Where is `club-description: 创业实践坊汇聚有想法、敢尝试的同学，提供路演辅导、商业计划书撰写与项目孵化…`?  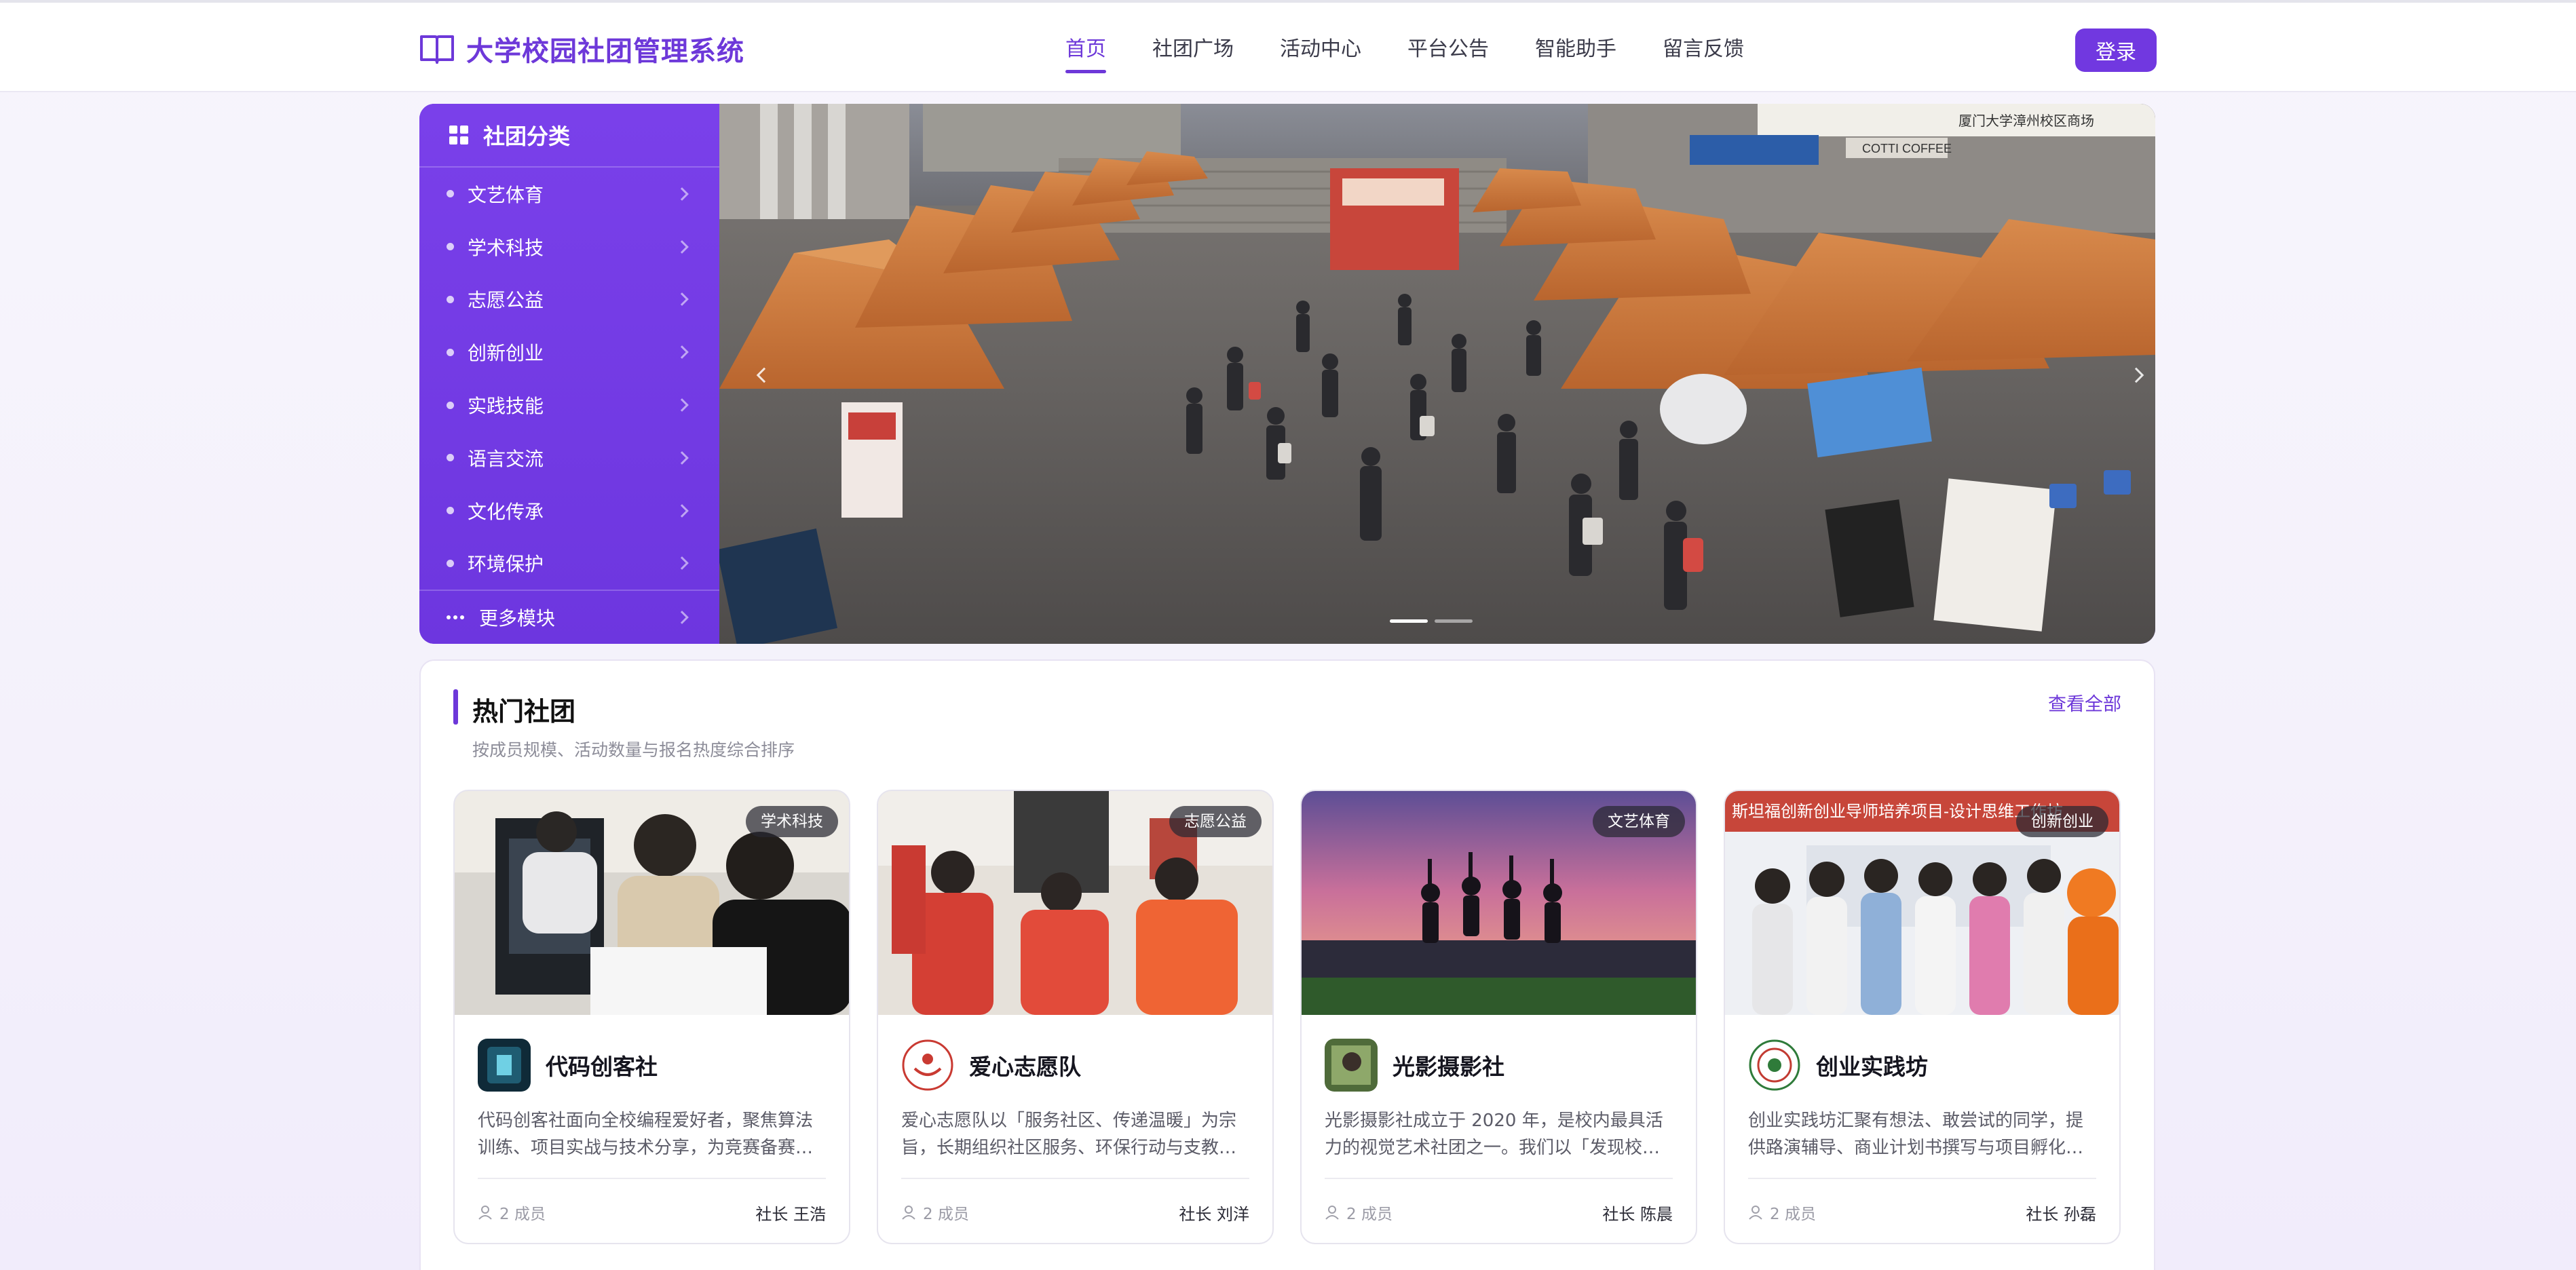 club-description: 创业实践坊汇聚有想法、敢尝试的同学，提供路演辅导、商业计划书撰写与项目孵化… is located at coordinates (1916, 1134).